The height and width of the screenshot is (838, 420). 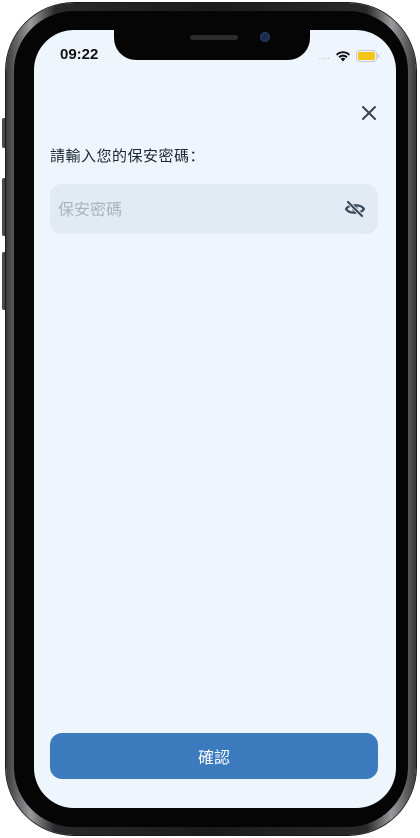 I want to click on notch, so click(x=212, y=45).